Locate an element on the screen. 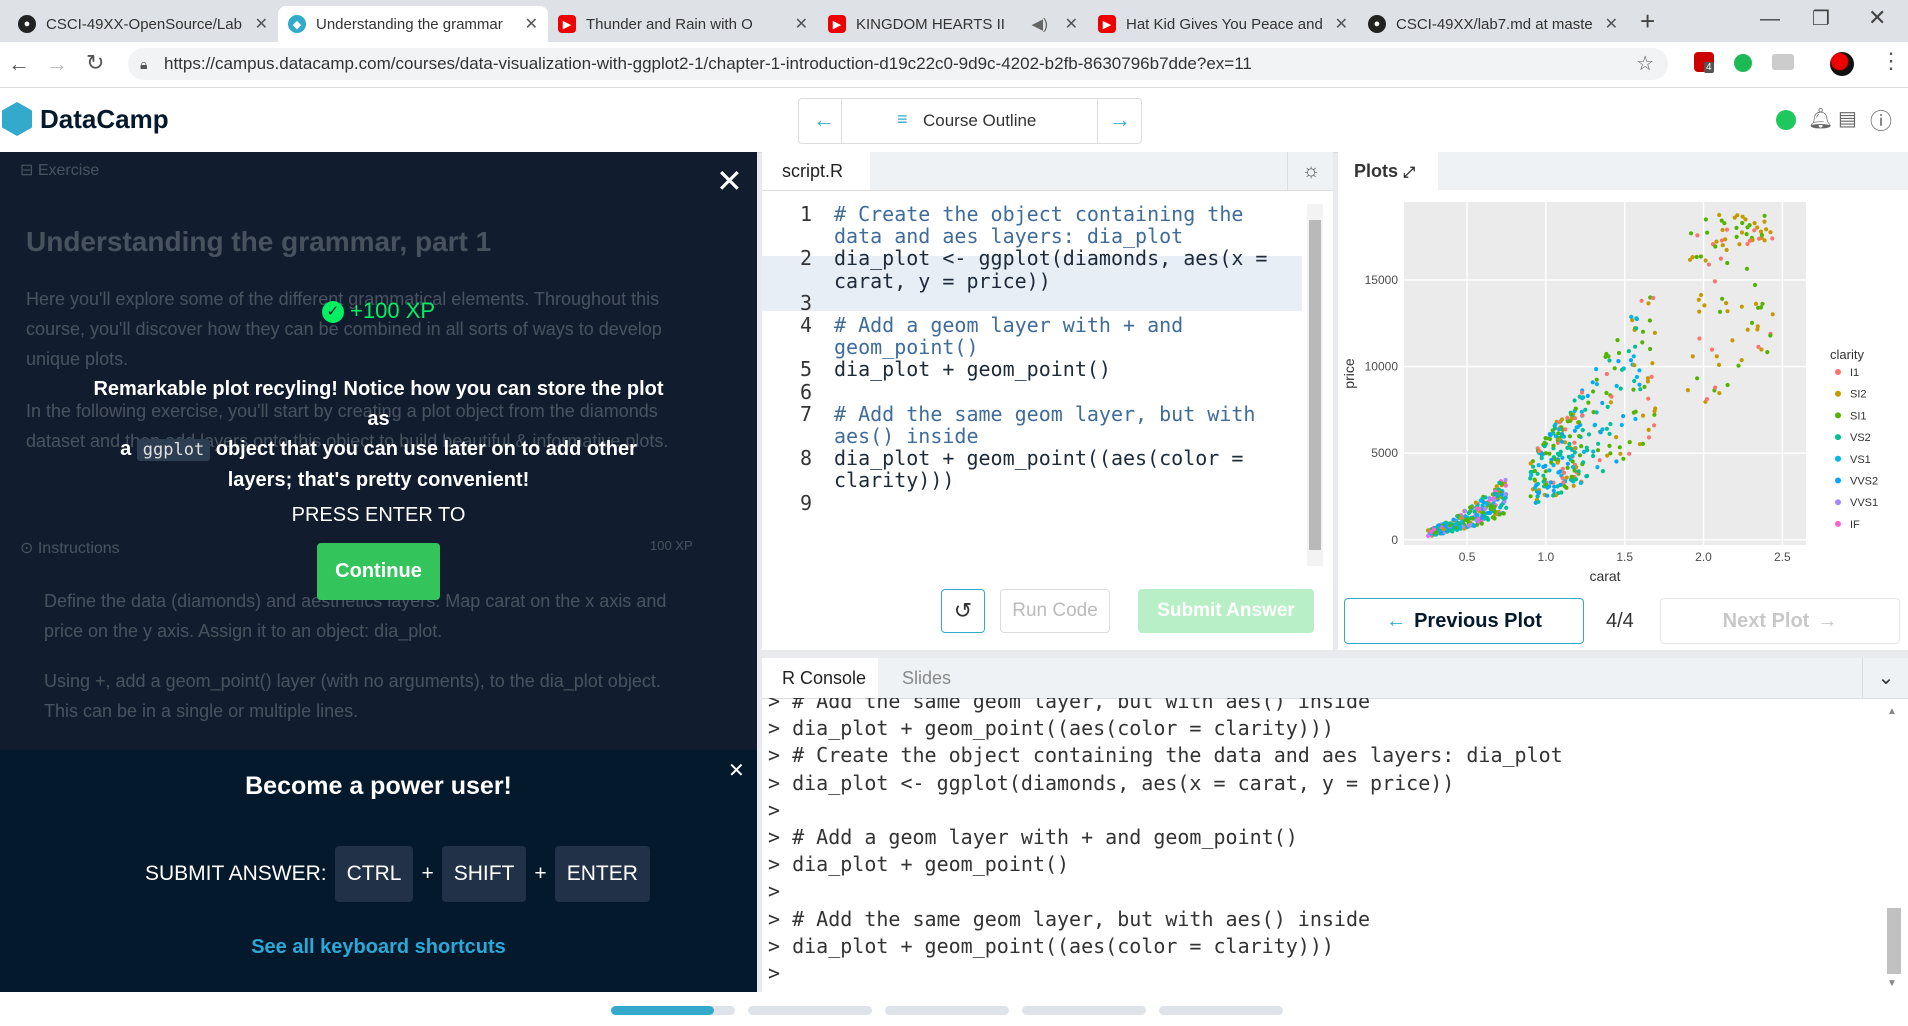 This screenshot has height=1026, width=1908. new-tab-icon: + is located at coordinates (1647, 21).